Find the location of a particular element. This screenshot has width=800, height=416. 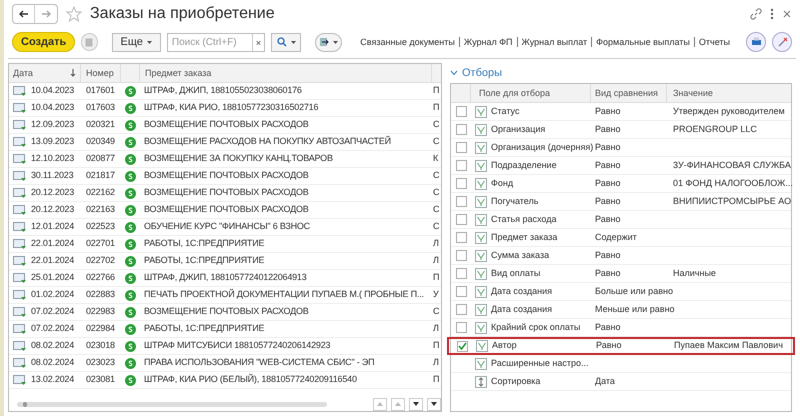

table-cell-text: 13.09.2023 is located at coordinates (52, 141).